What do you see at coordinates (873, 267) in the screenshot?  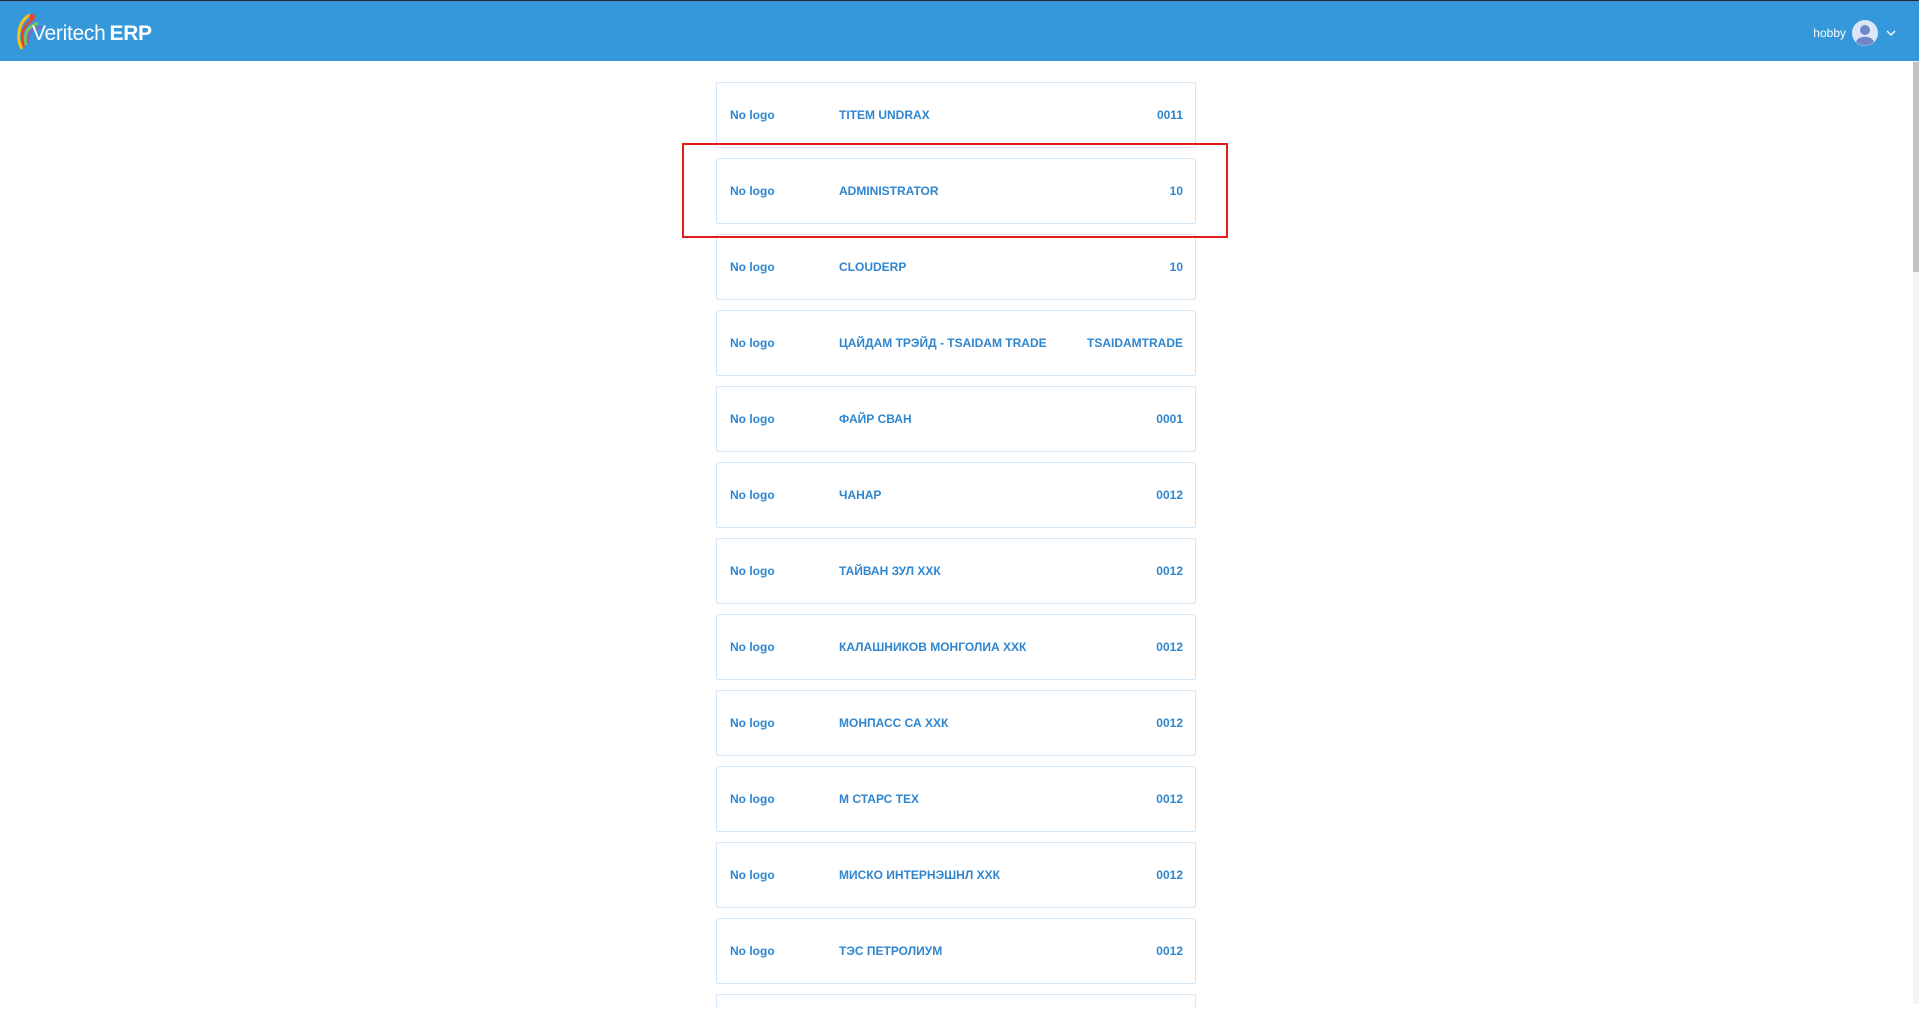 I see `company-name: CLOUDERP` at bounding box center [873, 267].